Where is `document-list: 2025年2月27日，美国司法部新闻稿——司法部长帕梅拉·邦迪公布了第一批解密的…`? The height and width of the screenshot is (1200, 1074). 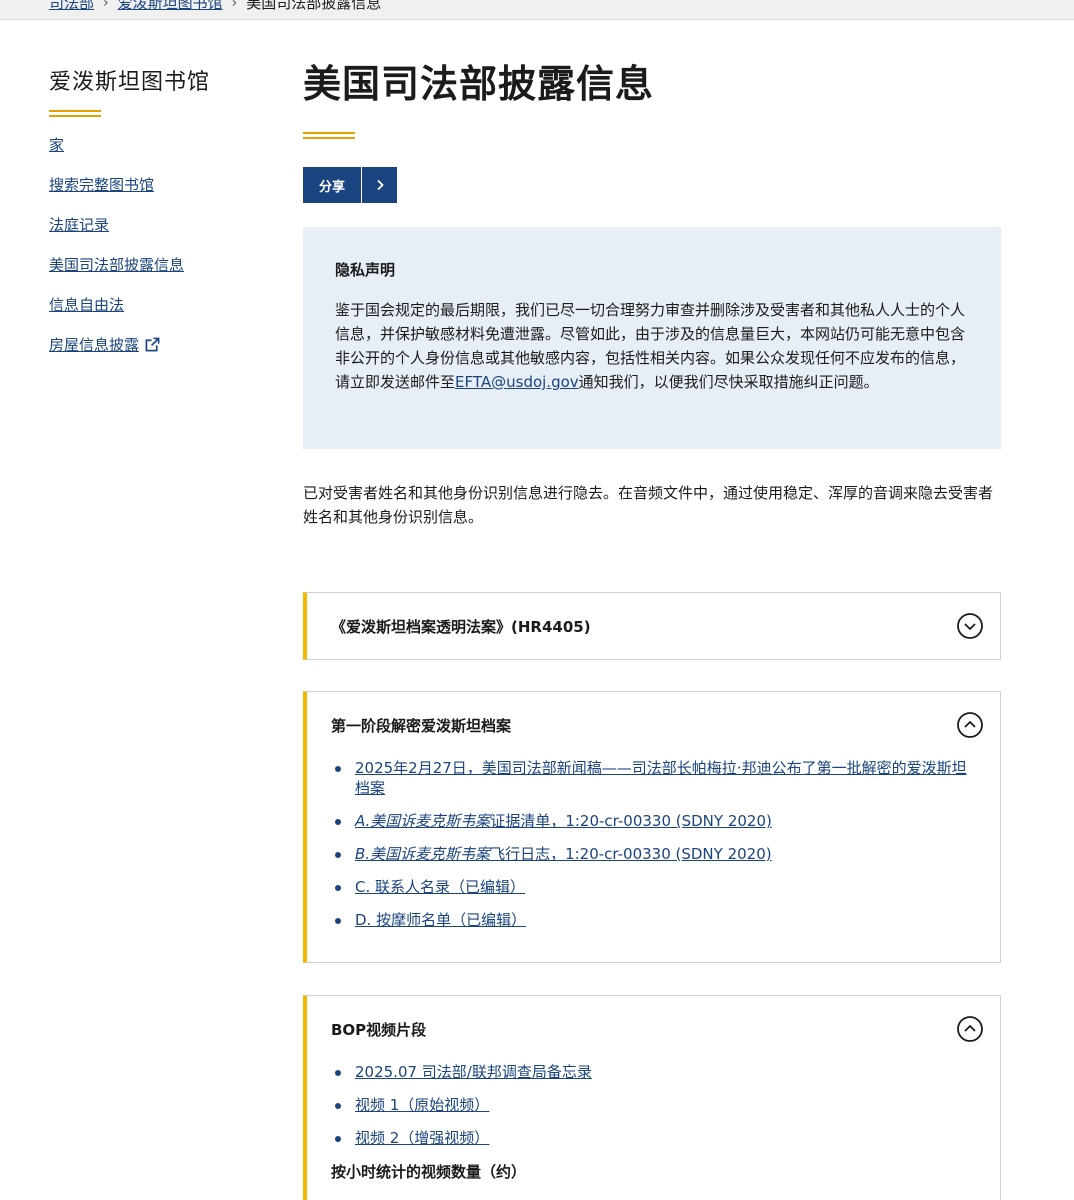
document-list: 2025年2月27日，美国司法部新闻稿——司法部长帕梅拉·邦迪公布了第一批解密的… is located at coordinates (653, 844).